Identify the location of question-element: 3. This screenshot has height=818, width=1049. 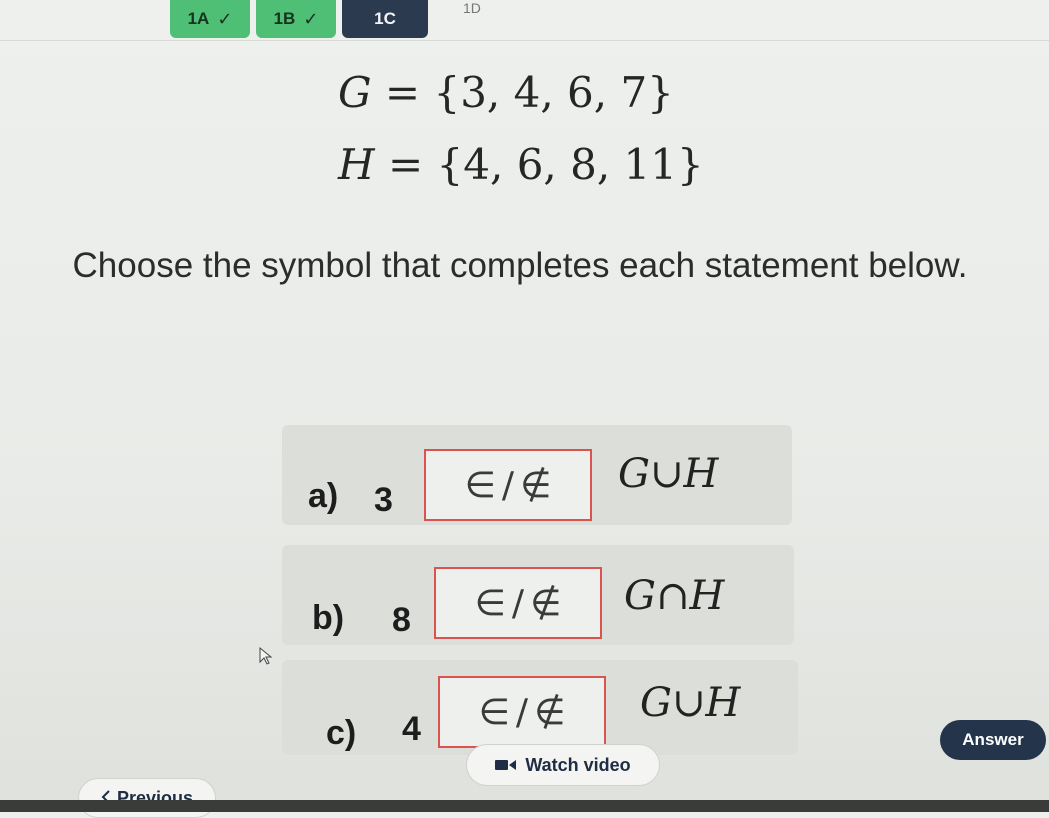
(383, 500).